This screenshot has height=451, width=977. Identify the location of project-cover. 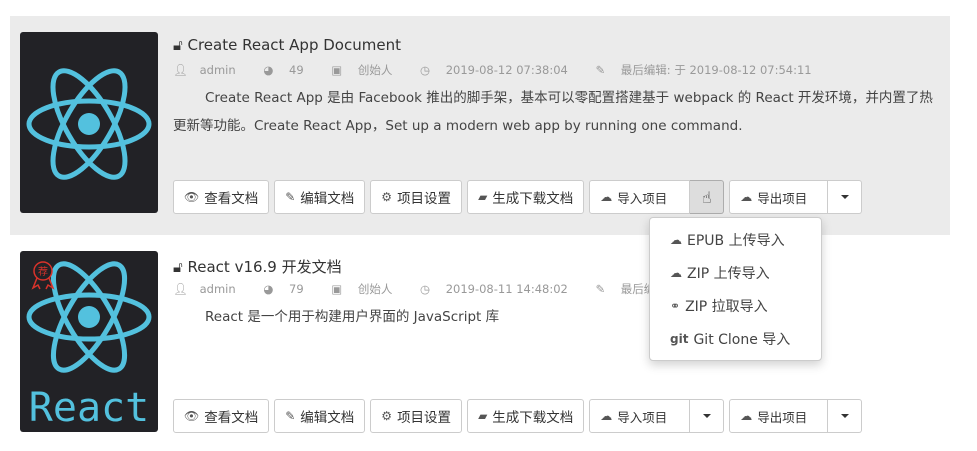
(89, 122).